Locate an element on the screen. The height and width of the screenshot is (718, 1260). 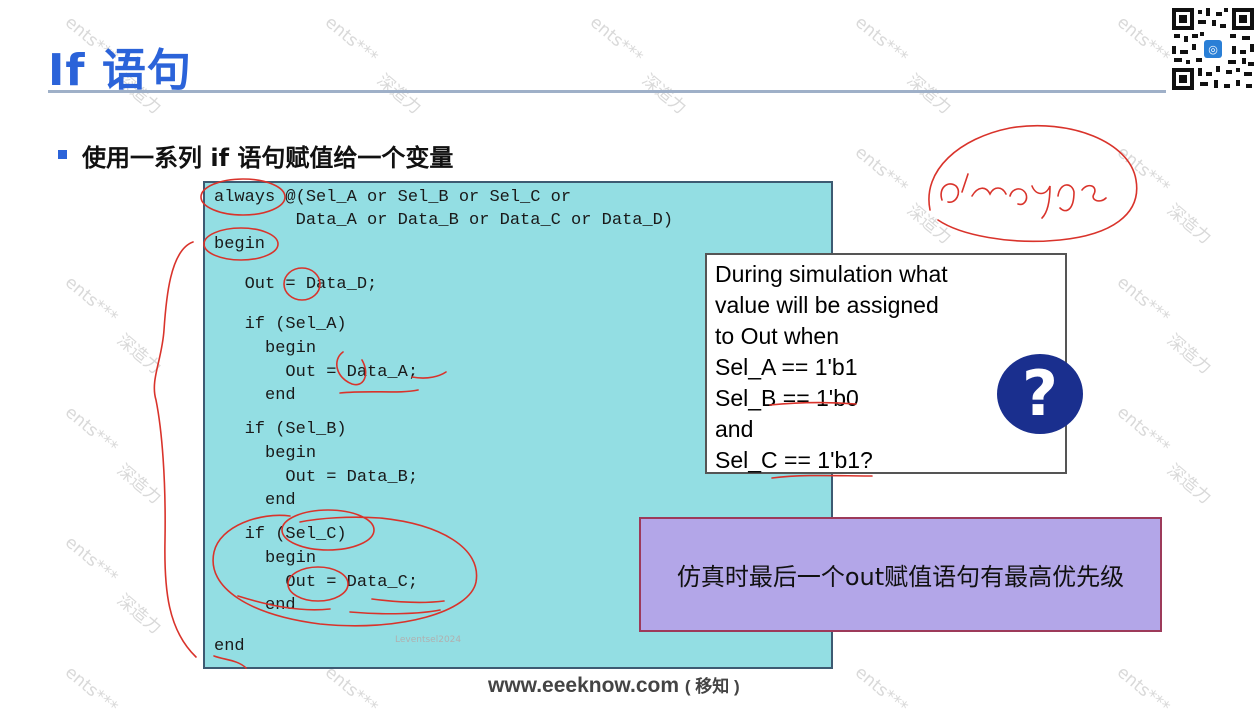
code-line: always @(Sel_A or Sel_B or Sel_C or is located at coordinates (393, 197).